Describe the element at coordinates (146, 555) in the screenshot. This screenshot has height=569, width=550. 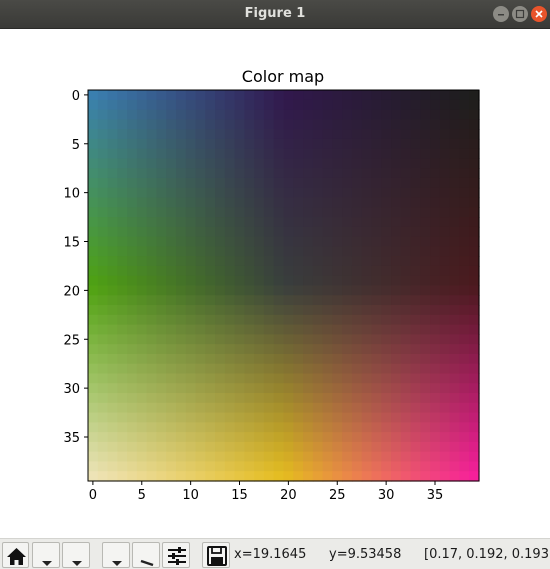
I see `zoom-button` at that location.